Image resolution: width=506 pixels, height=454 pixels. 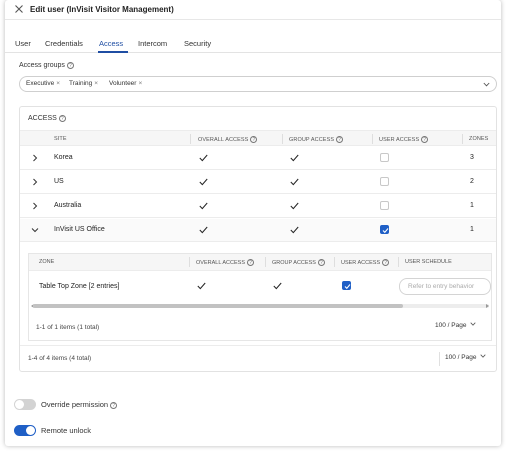 I want to click on chip-label: Executive, so click(x=40, y=83).